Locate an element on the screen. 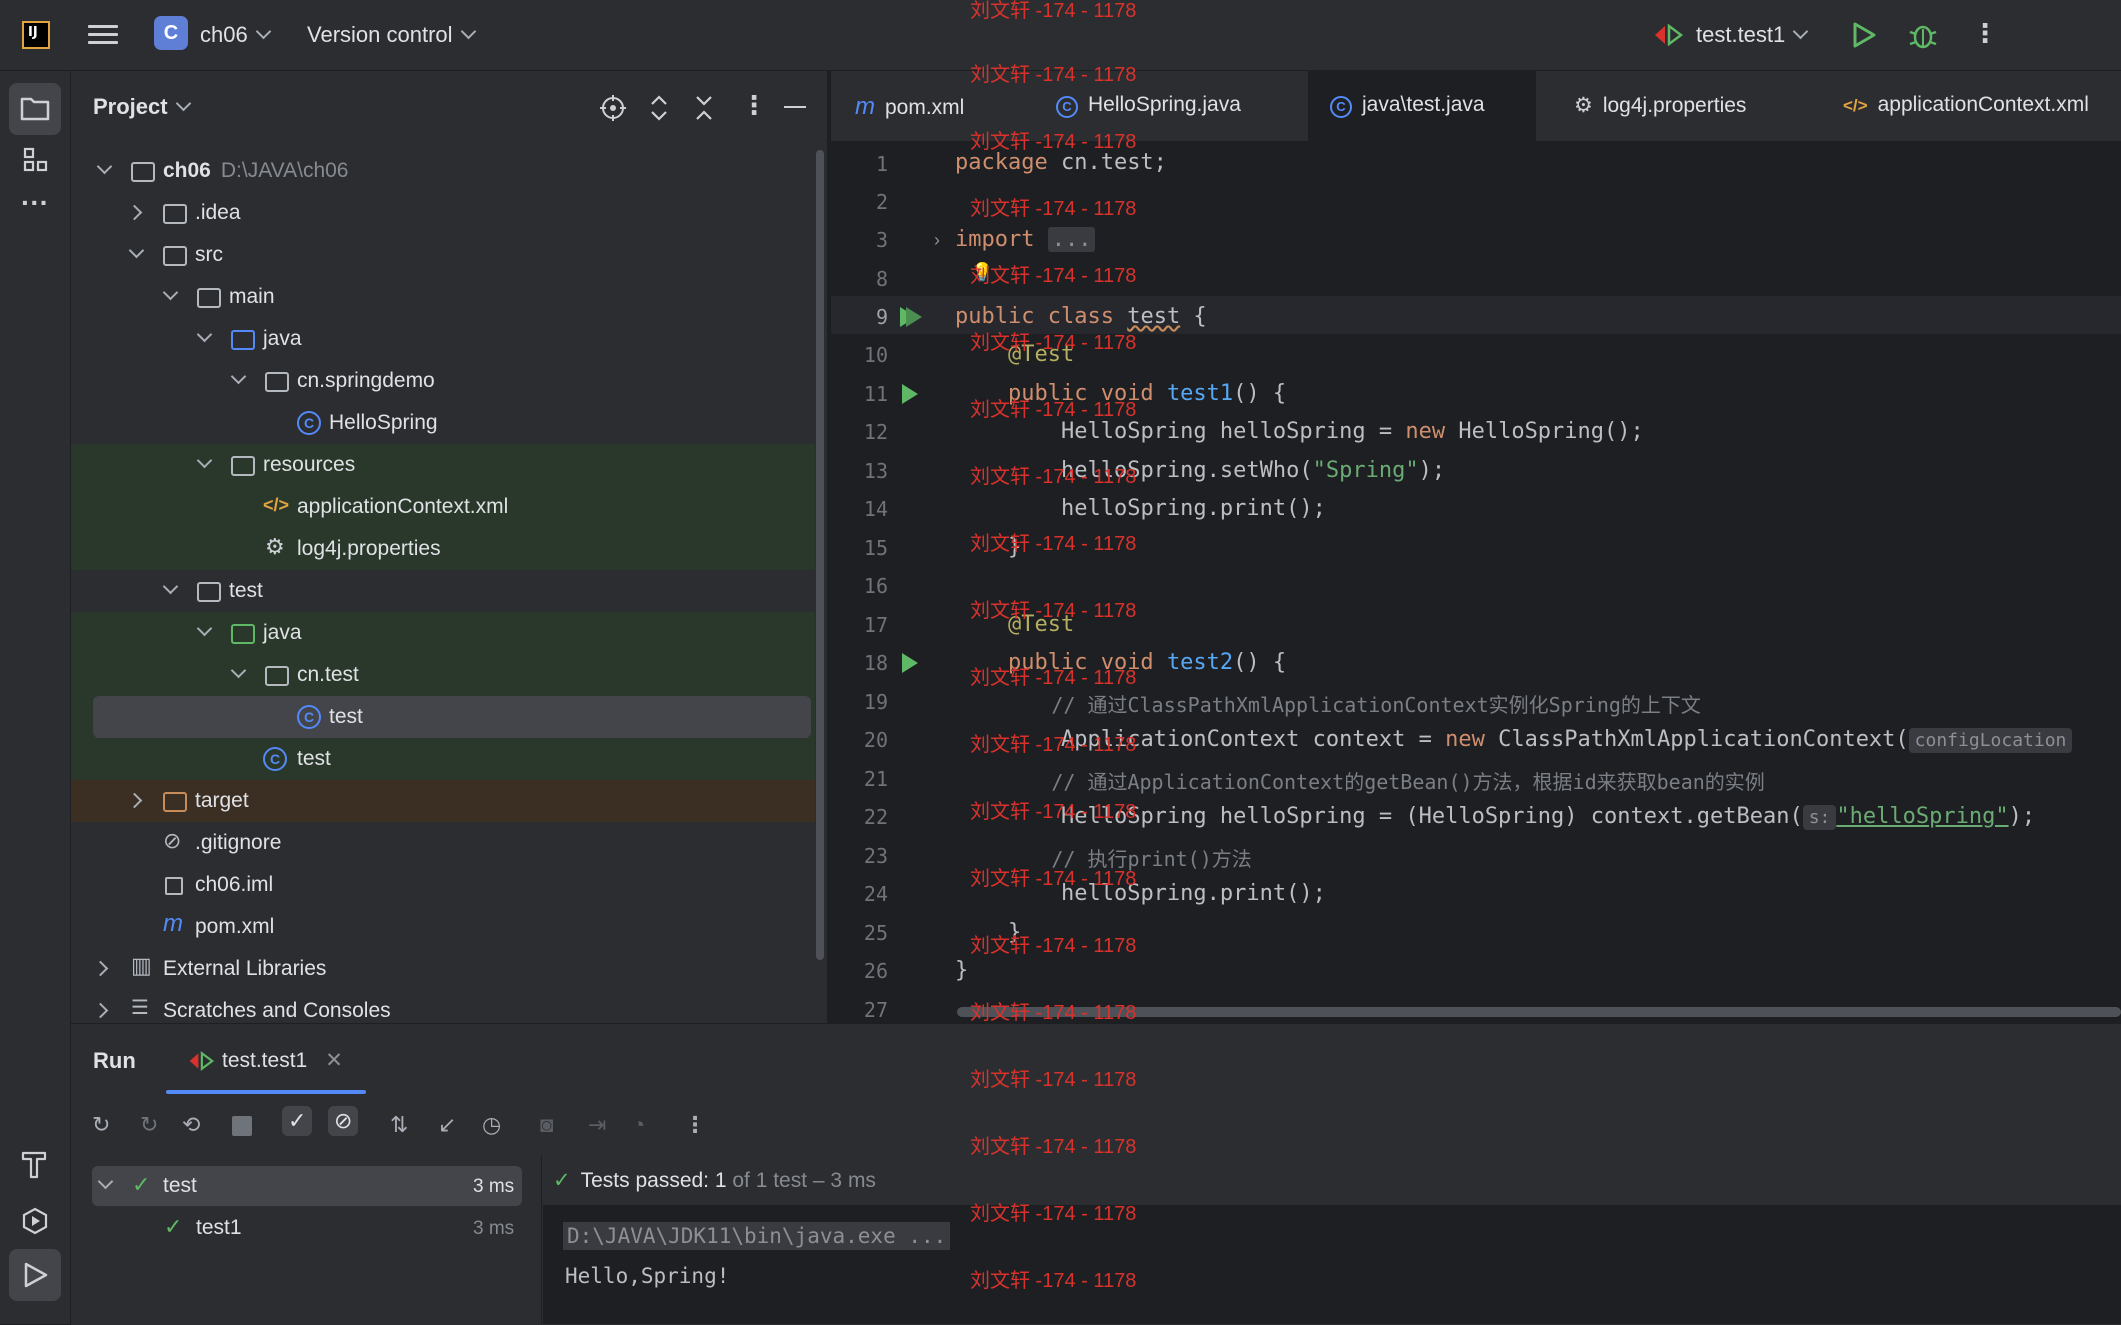 Image resolution: width=2121 pixels, height=1325 pixels. camera-icon: ◙ is located at coordinates (546, 1125).